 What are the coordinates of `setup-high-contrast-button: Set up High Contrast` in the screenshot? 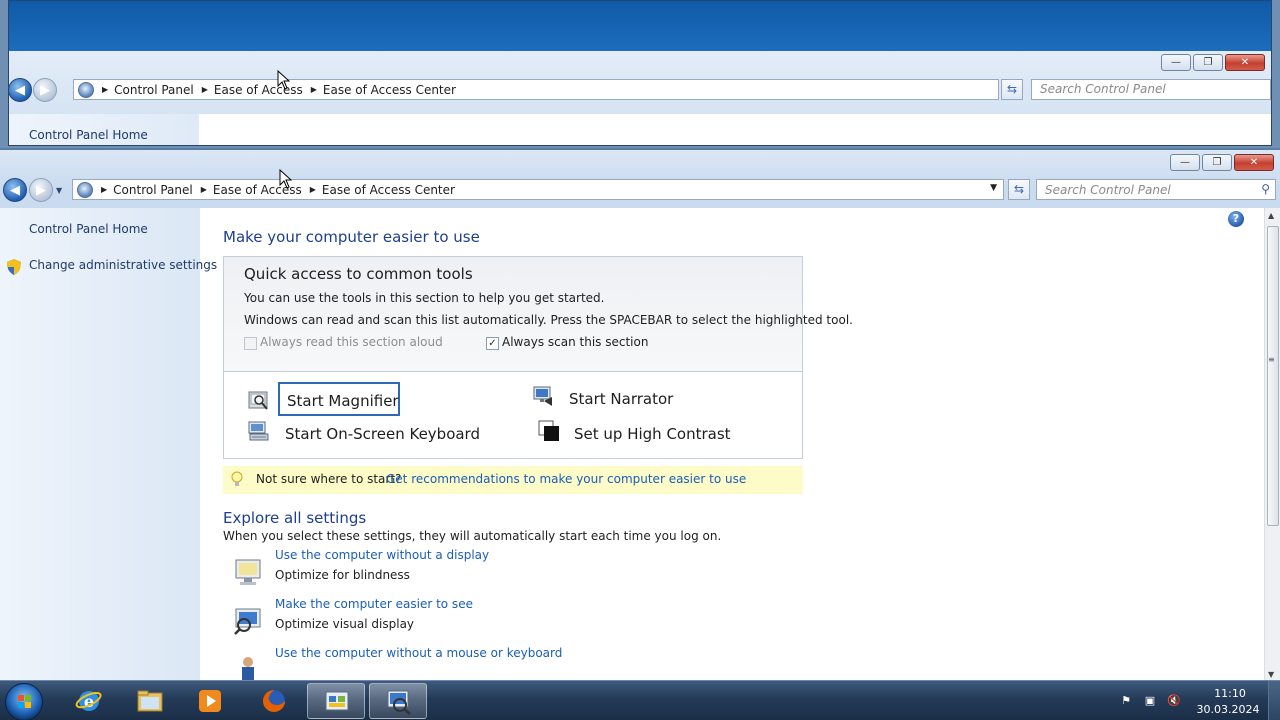 It's located at (652, 434).